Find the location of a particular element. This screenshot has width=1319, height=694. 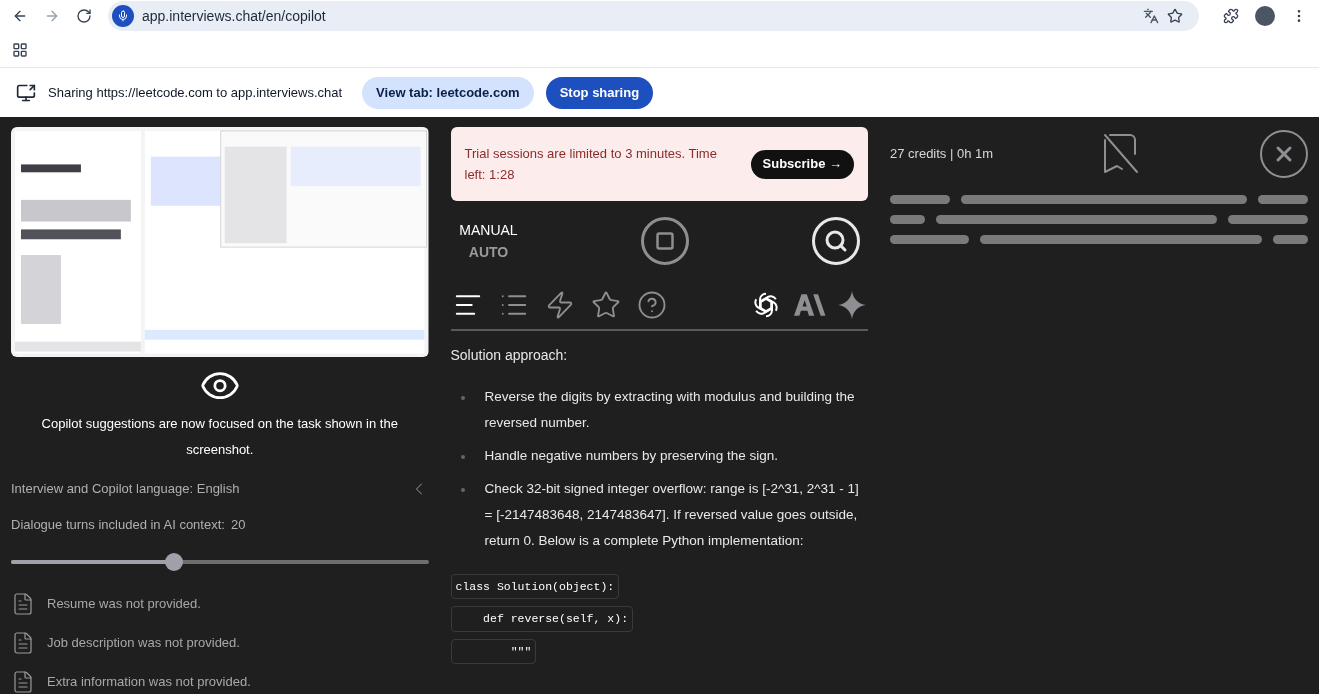

stop-button is located at coordinates (665, 241).